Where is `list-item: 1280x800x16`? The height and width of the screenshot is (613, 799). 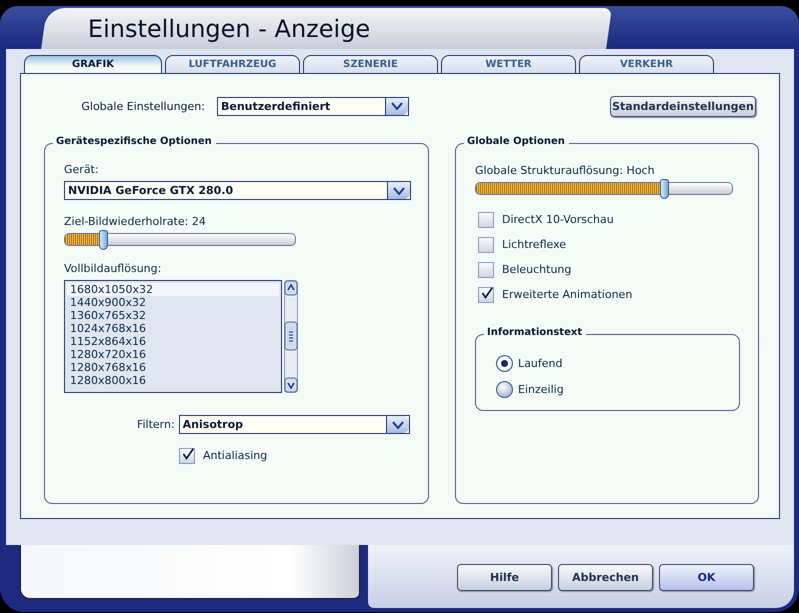
list-item: 1280x800x16 is located at coordinates (173, 380).